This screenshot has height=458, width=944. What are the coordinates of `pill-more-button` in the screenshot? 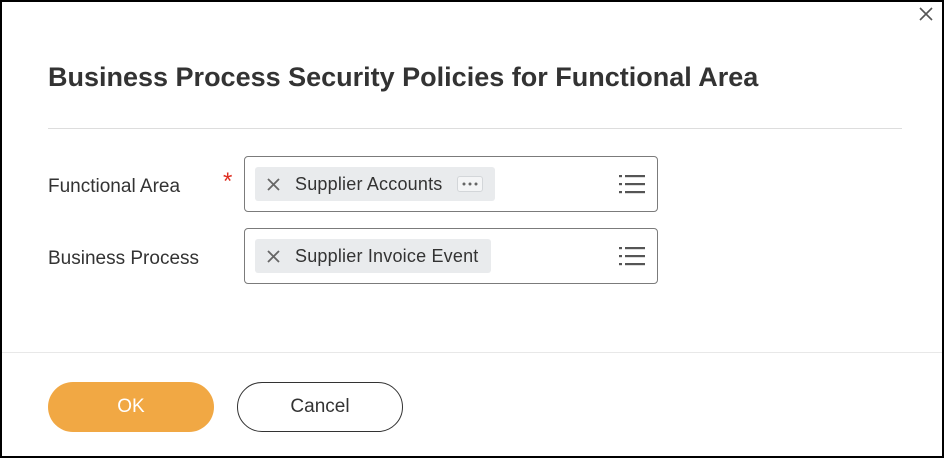 It's located at (469, 184).